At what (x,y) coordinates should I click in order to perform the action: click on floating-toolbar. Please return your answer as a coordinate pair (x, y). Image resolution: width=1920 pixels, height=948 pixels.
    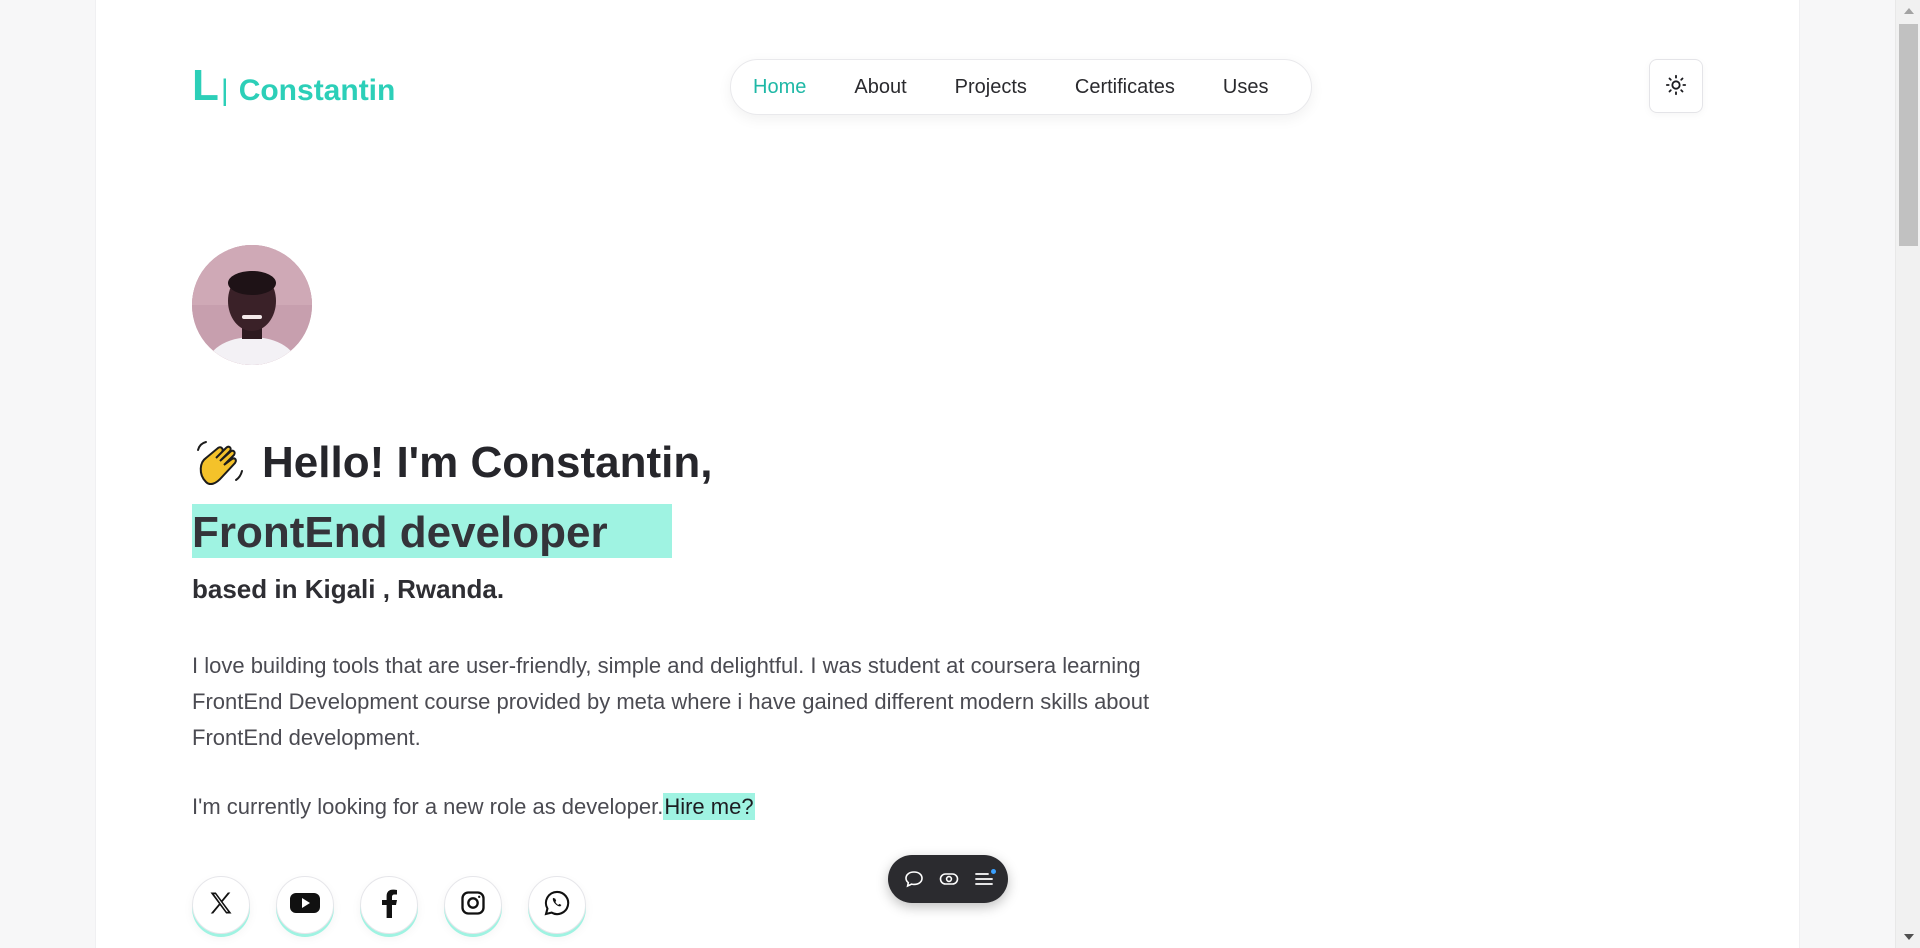
    Looking at the image, I should click on (948, 879).